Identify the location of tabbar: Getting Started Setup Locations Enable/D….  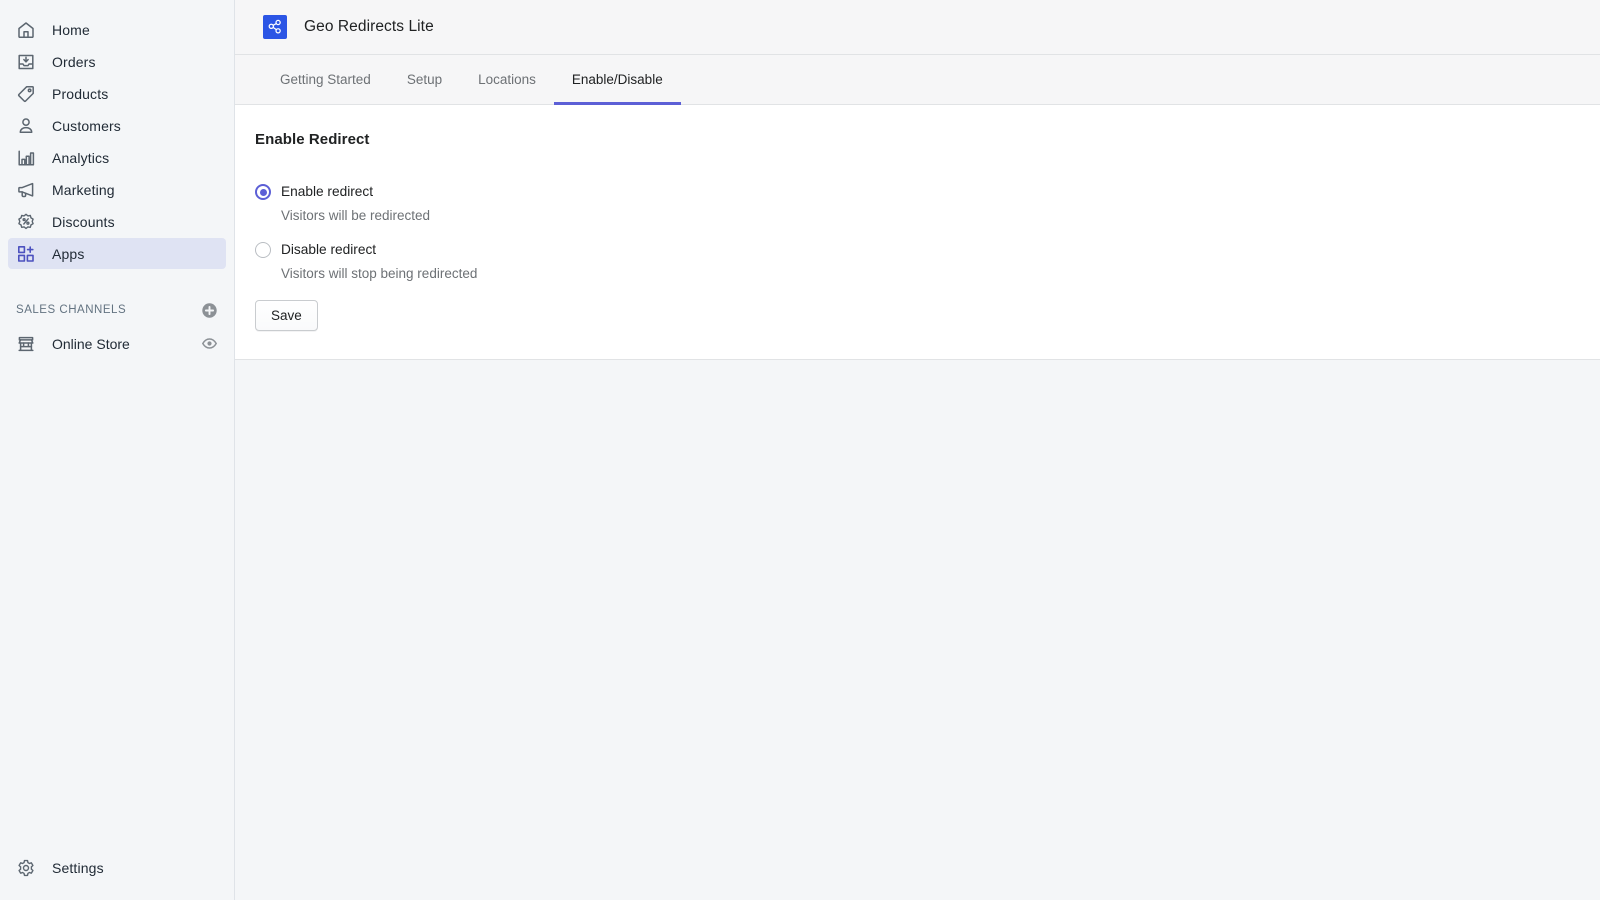
(917, 80).